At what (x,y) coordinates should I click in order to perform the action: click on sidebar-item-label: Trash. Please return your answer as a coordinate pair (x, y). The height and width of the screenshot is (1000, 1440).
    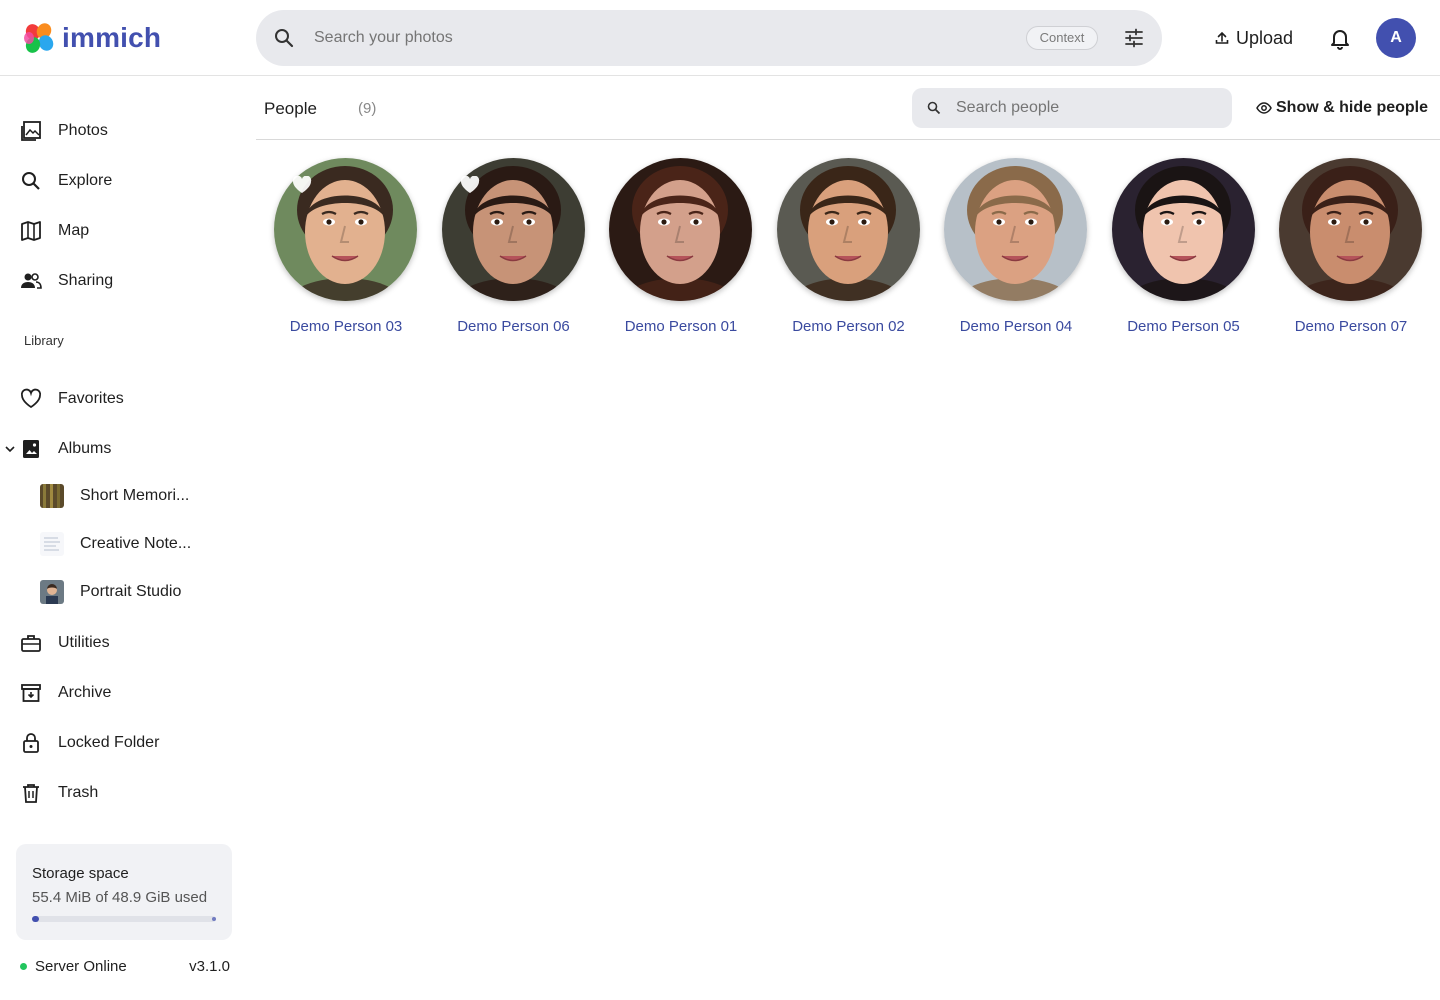
    Looking at the image, I should click on (78, 792).